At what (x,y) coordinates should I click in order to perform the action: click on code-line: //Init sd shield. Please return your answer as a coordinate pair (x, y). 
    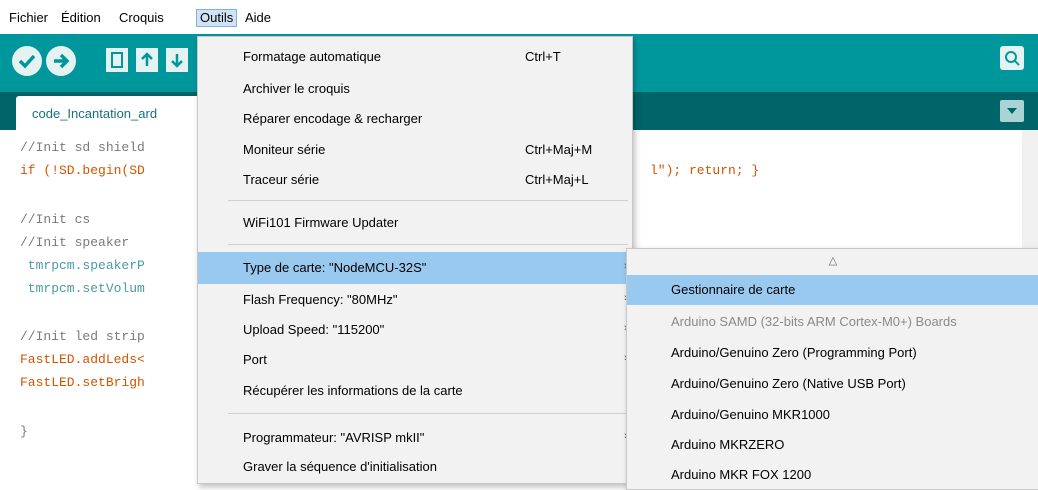
    Looking at the image, I should click on (82, 147).